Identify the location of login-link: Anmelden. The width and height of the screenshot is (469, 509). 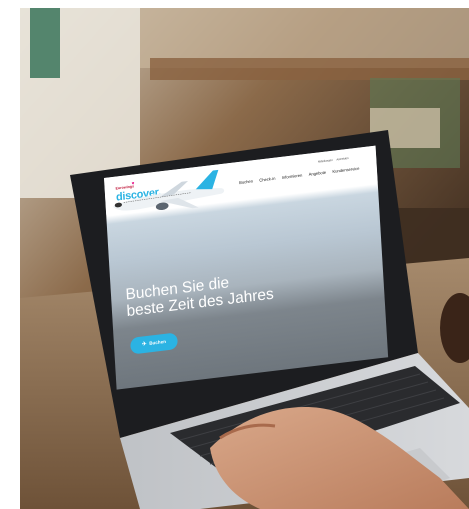
(342, 158).